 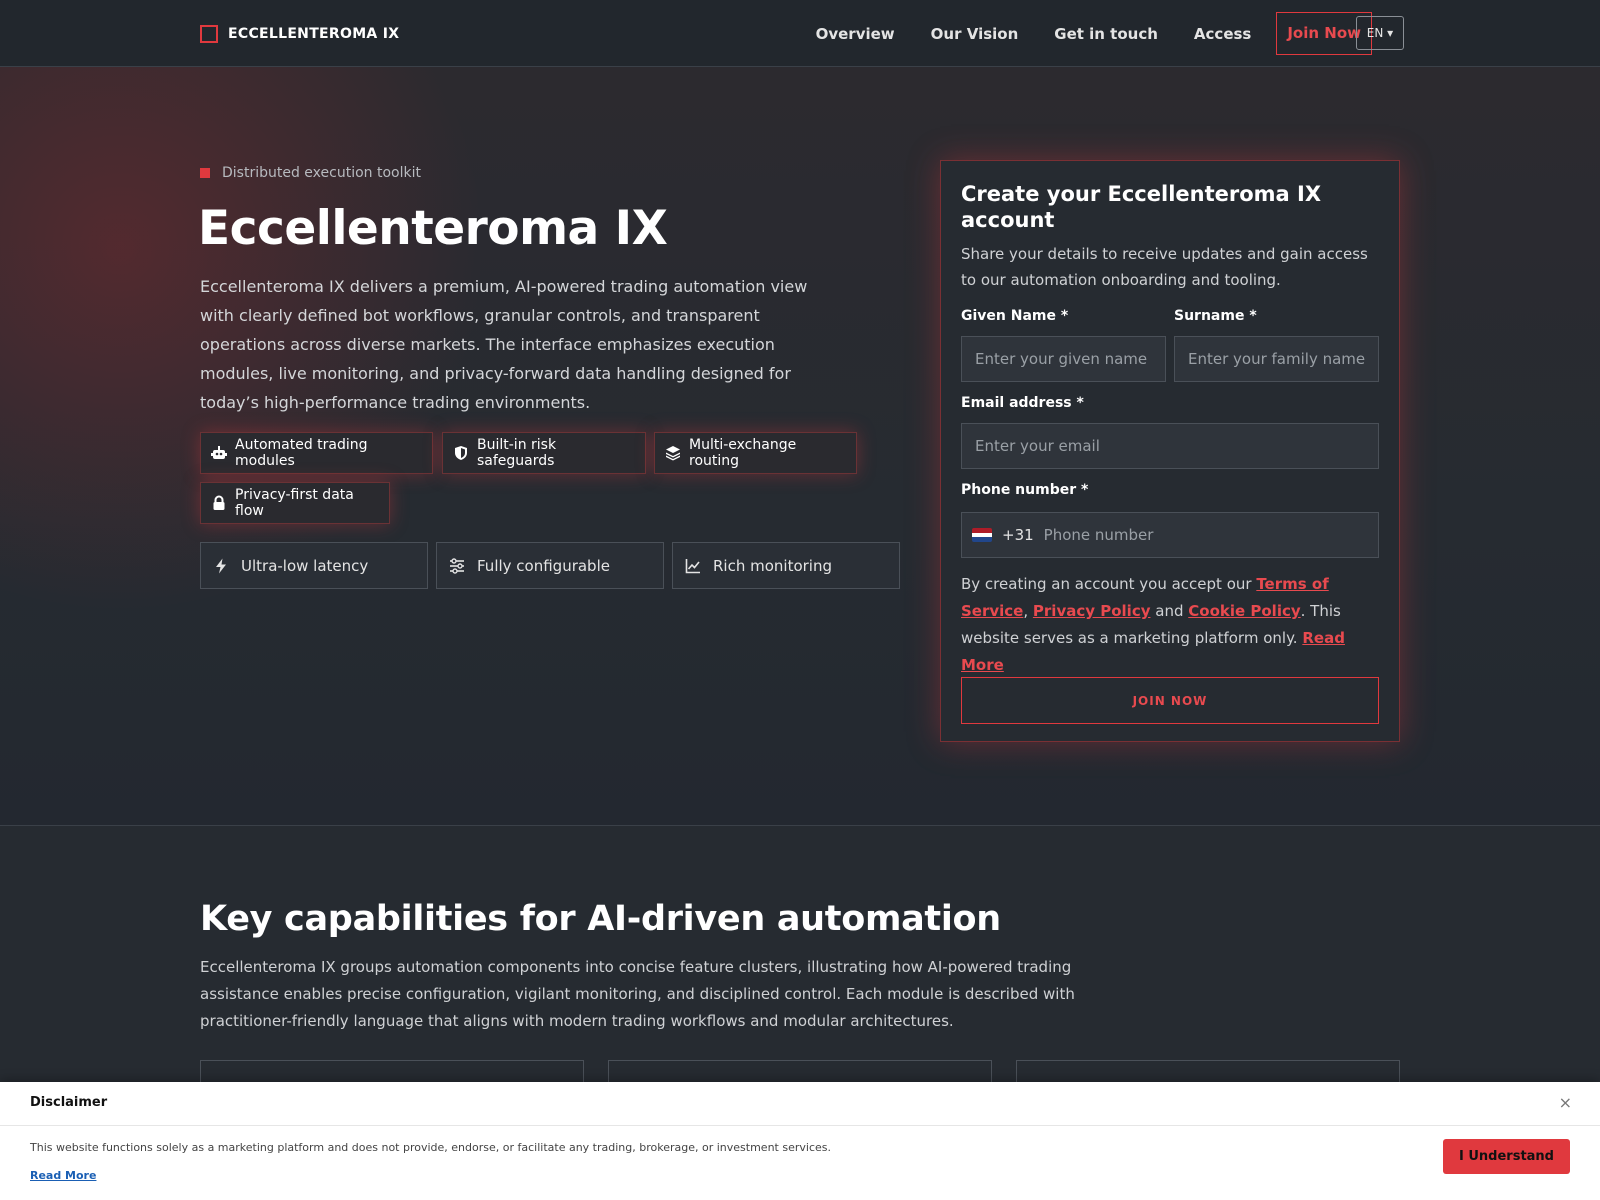 I want to click on chart-line-icon, so click(x=693, y=566).